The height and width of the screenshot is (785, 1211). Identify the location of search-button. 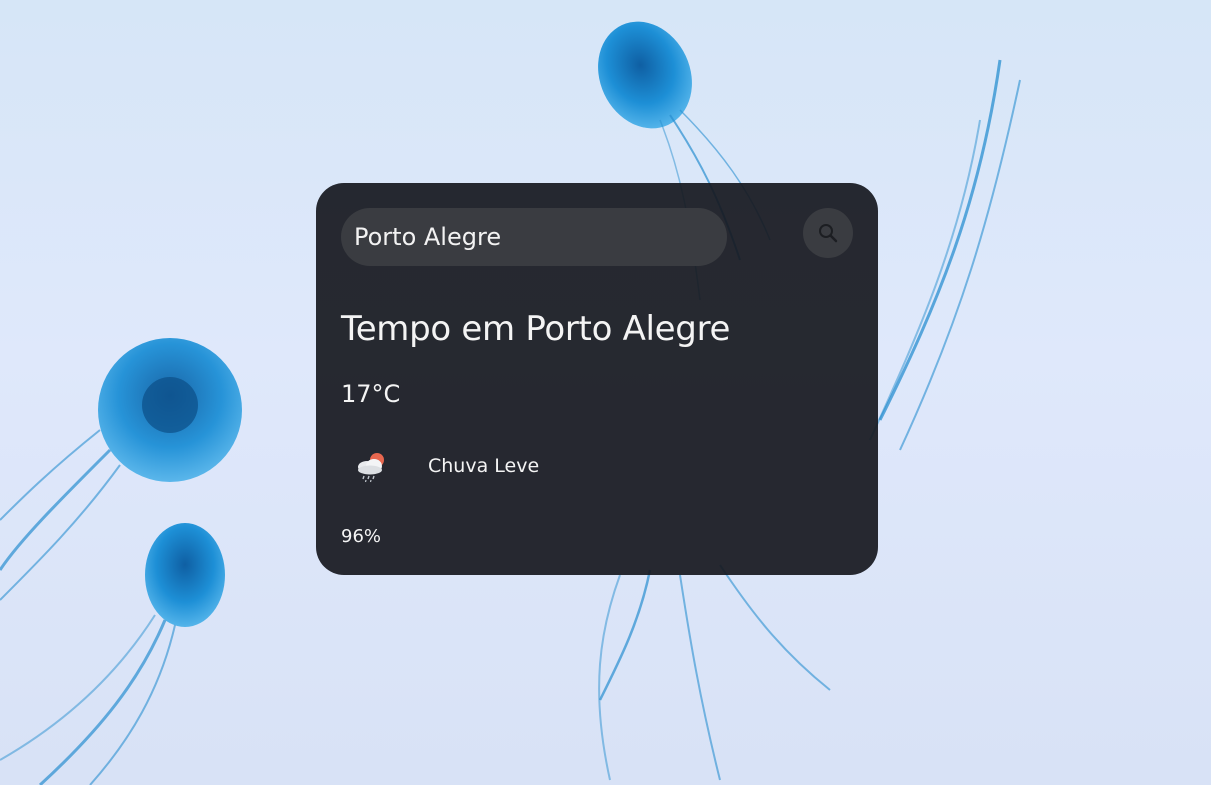
(828, 233).